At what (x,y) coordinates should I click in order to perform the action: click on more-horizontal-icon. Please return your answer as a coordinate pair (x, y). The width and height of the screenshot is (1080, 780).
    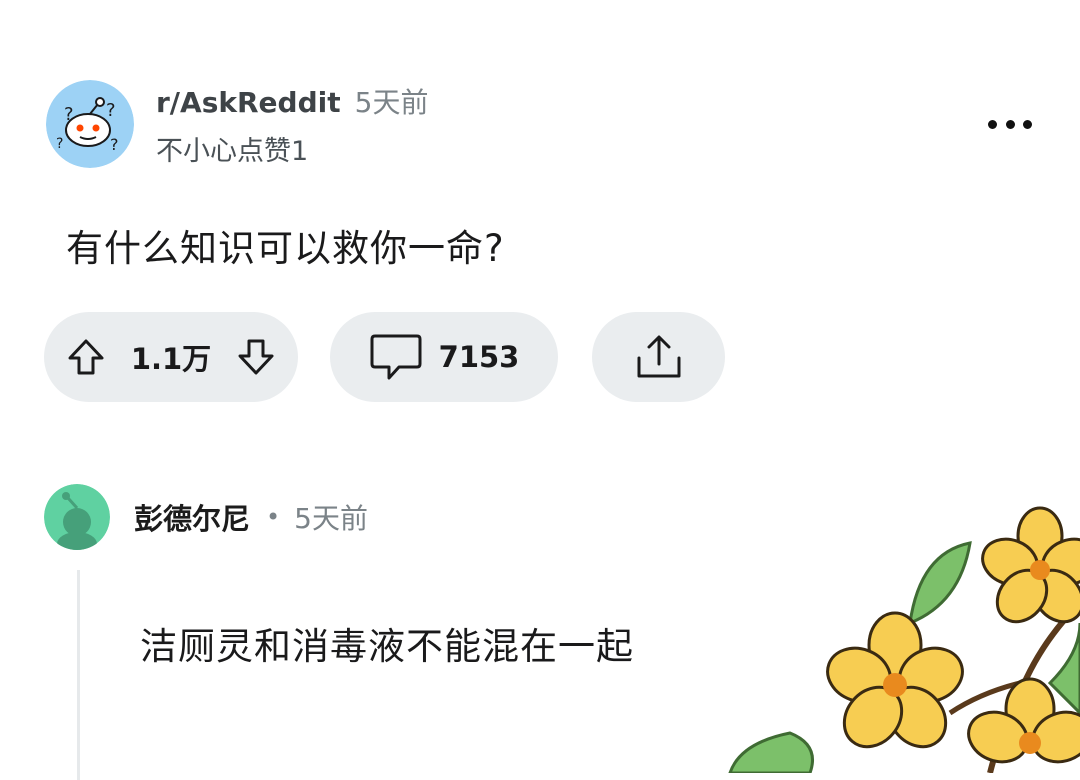
    Looking at the image, I should click on (992, 124).